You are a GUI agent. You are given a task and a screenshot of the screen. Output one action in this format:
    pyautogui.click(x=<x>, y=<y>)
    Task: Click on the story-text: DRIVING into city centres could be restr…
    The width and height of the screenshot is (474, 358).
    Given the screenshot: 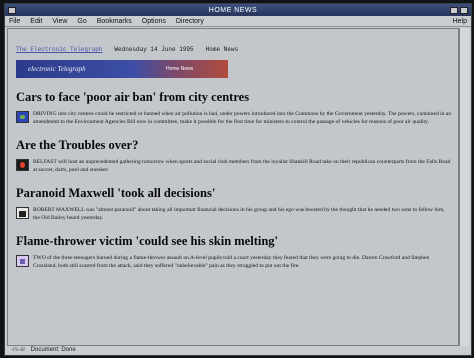 What is the action you would take?
    pyautogui.click(x=242, y=118)
    